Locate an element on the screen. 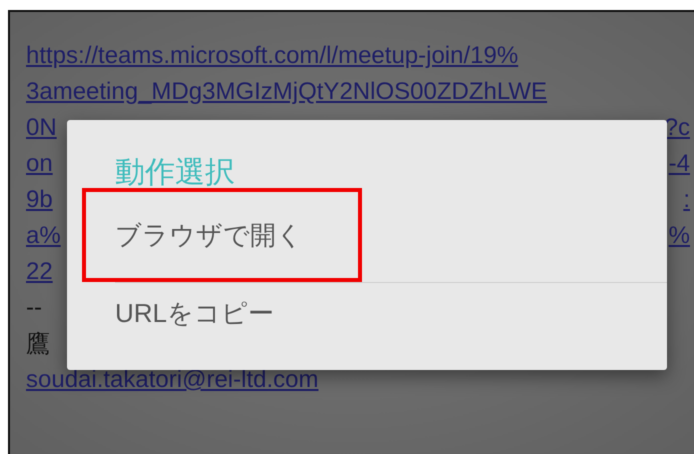  link-text: on is located at coordinates (39, 164).